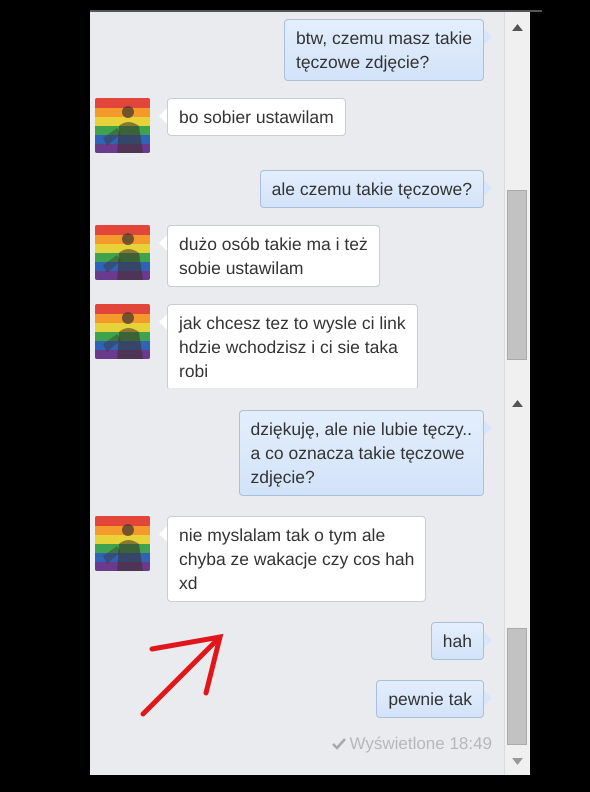  I want to click on scroll-down-icon, so click(517, 761).